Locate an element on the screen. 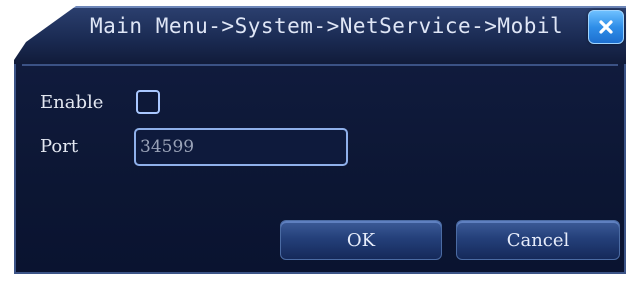 The width and height of the screenshot is (640, 282). enable-checkbox is located at coordinates (148, 102).